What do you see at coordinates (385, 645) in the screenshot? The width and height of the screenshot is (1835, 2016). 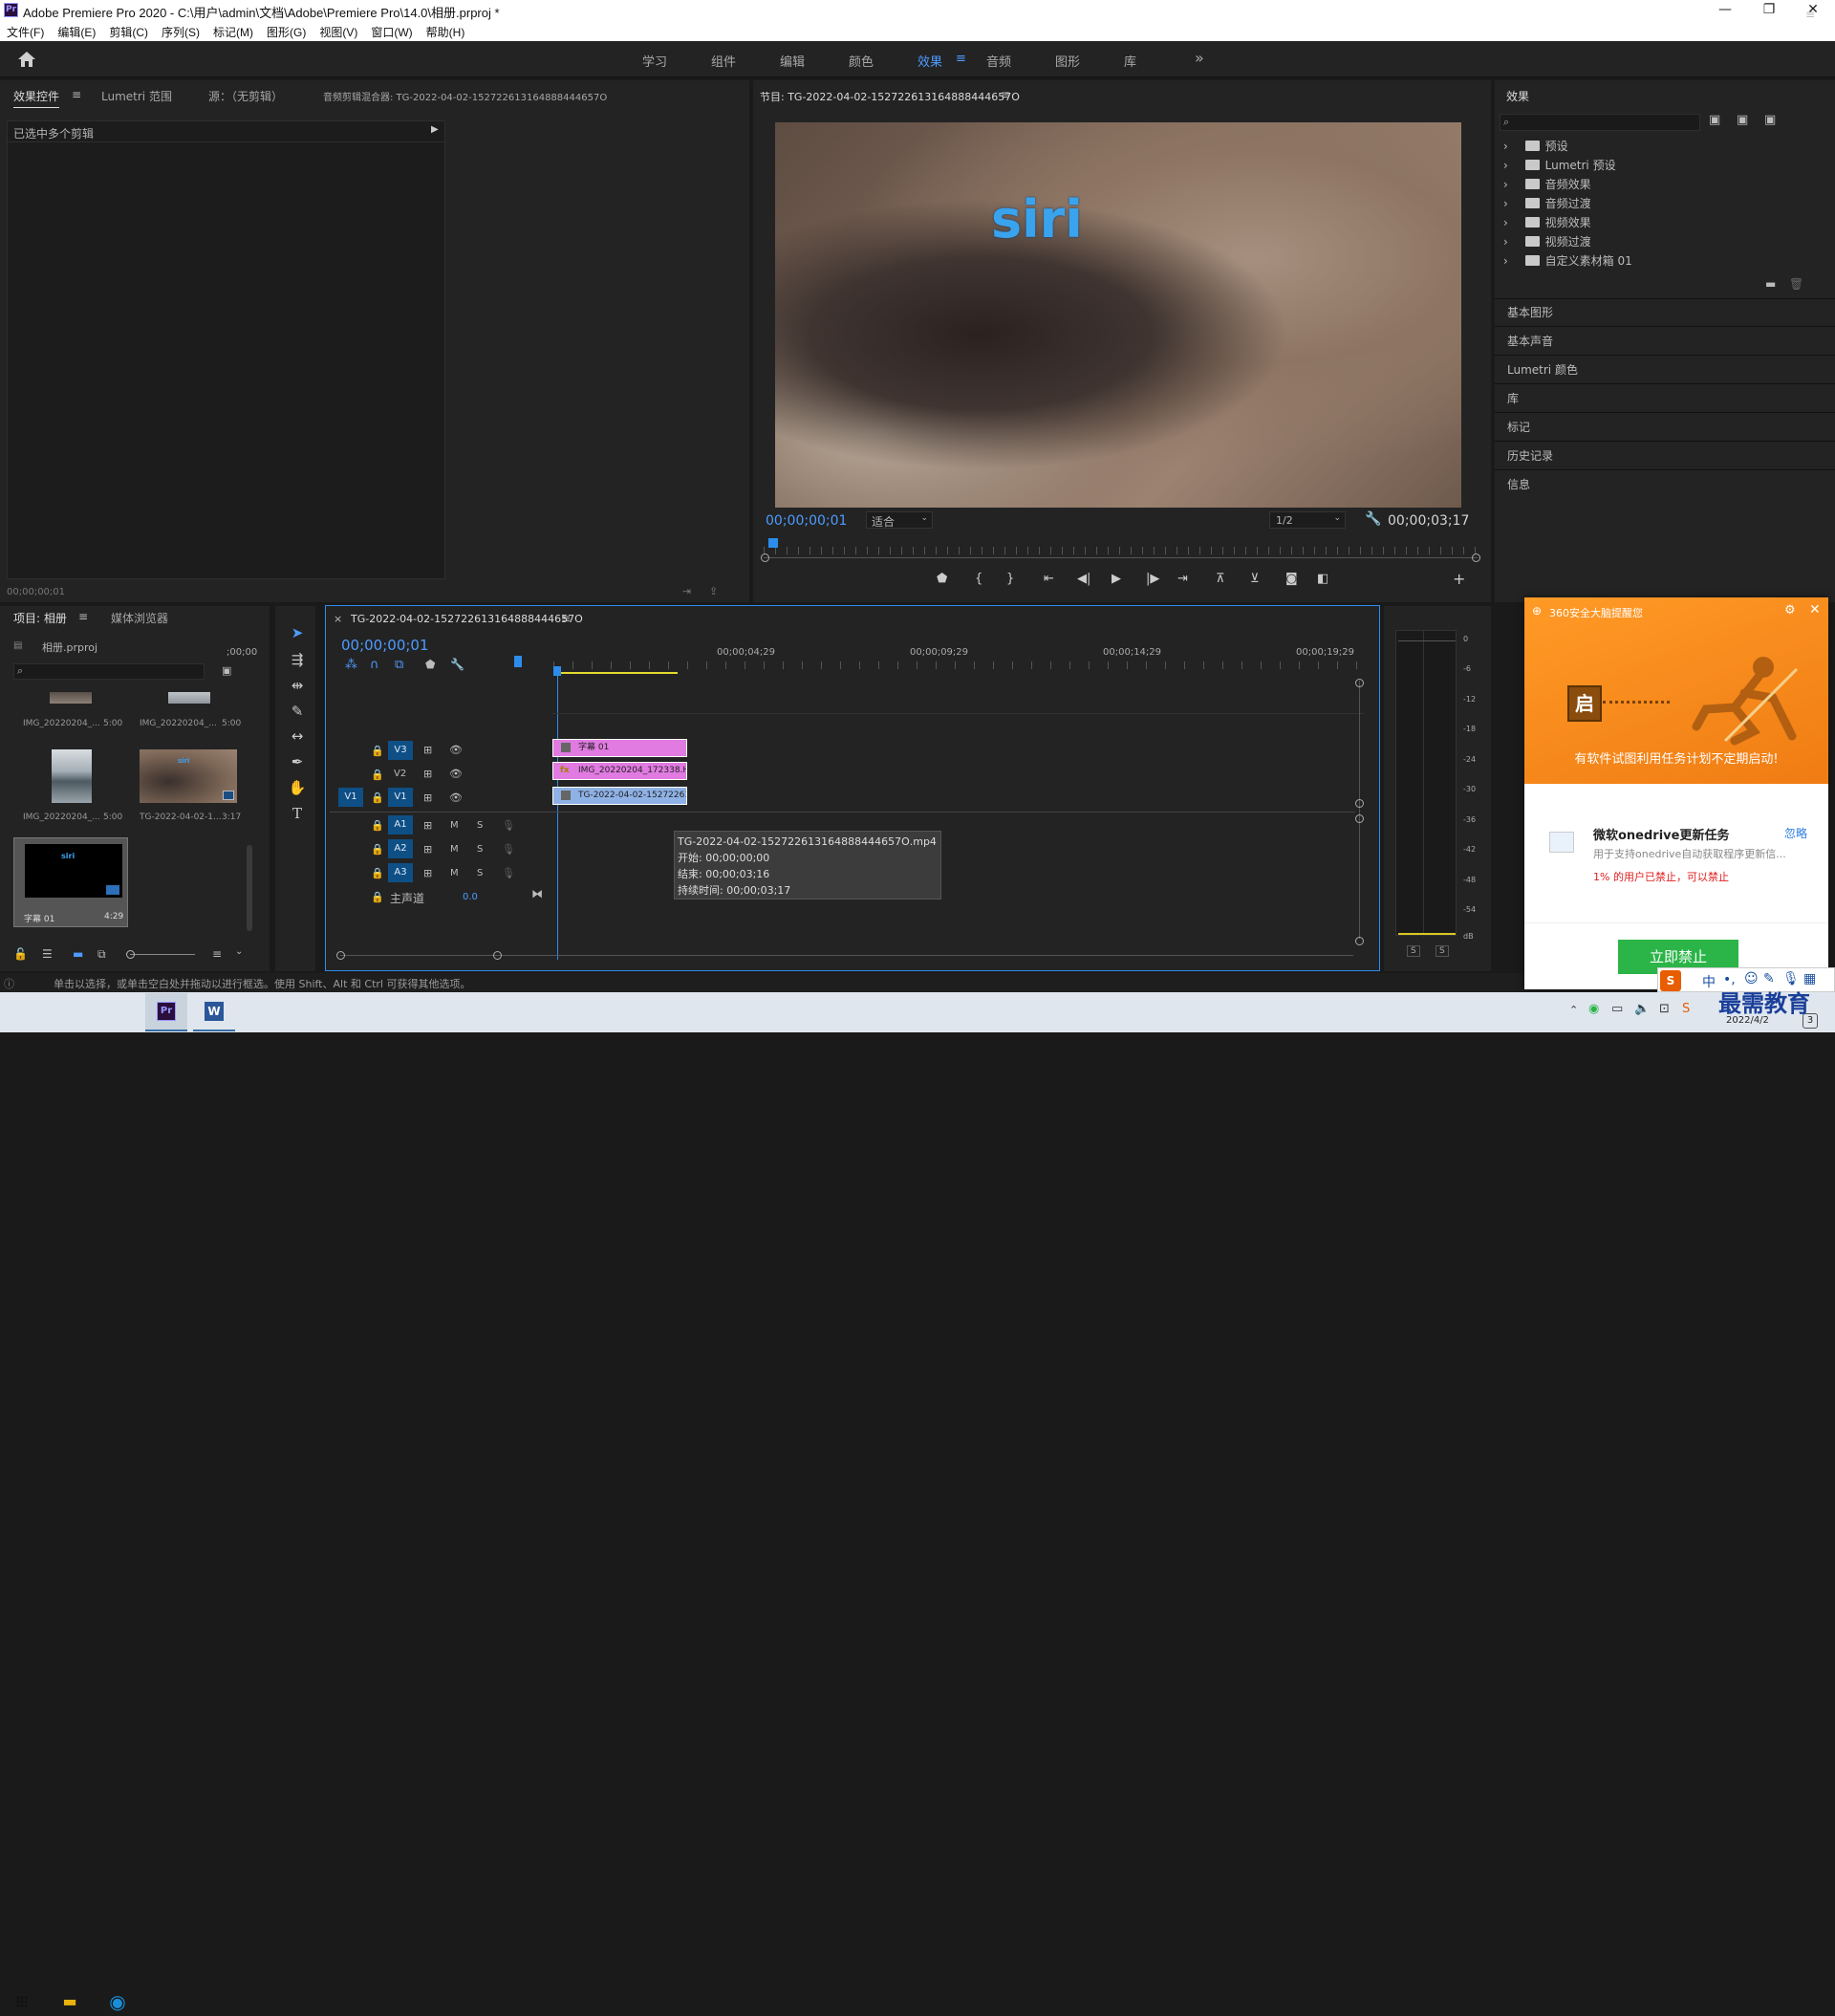 I see `timeline-timecode: 00;00;00;01` at bounding box center [385, 645].